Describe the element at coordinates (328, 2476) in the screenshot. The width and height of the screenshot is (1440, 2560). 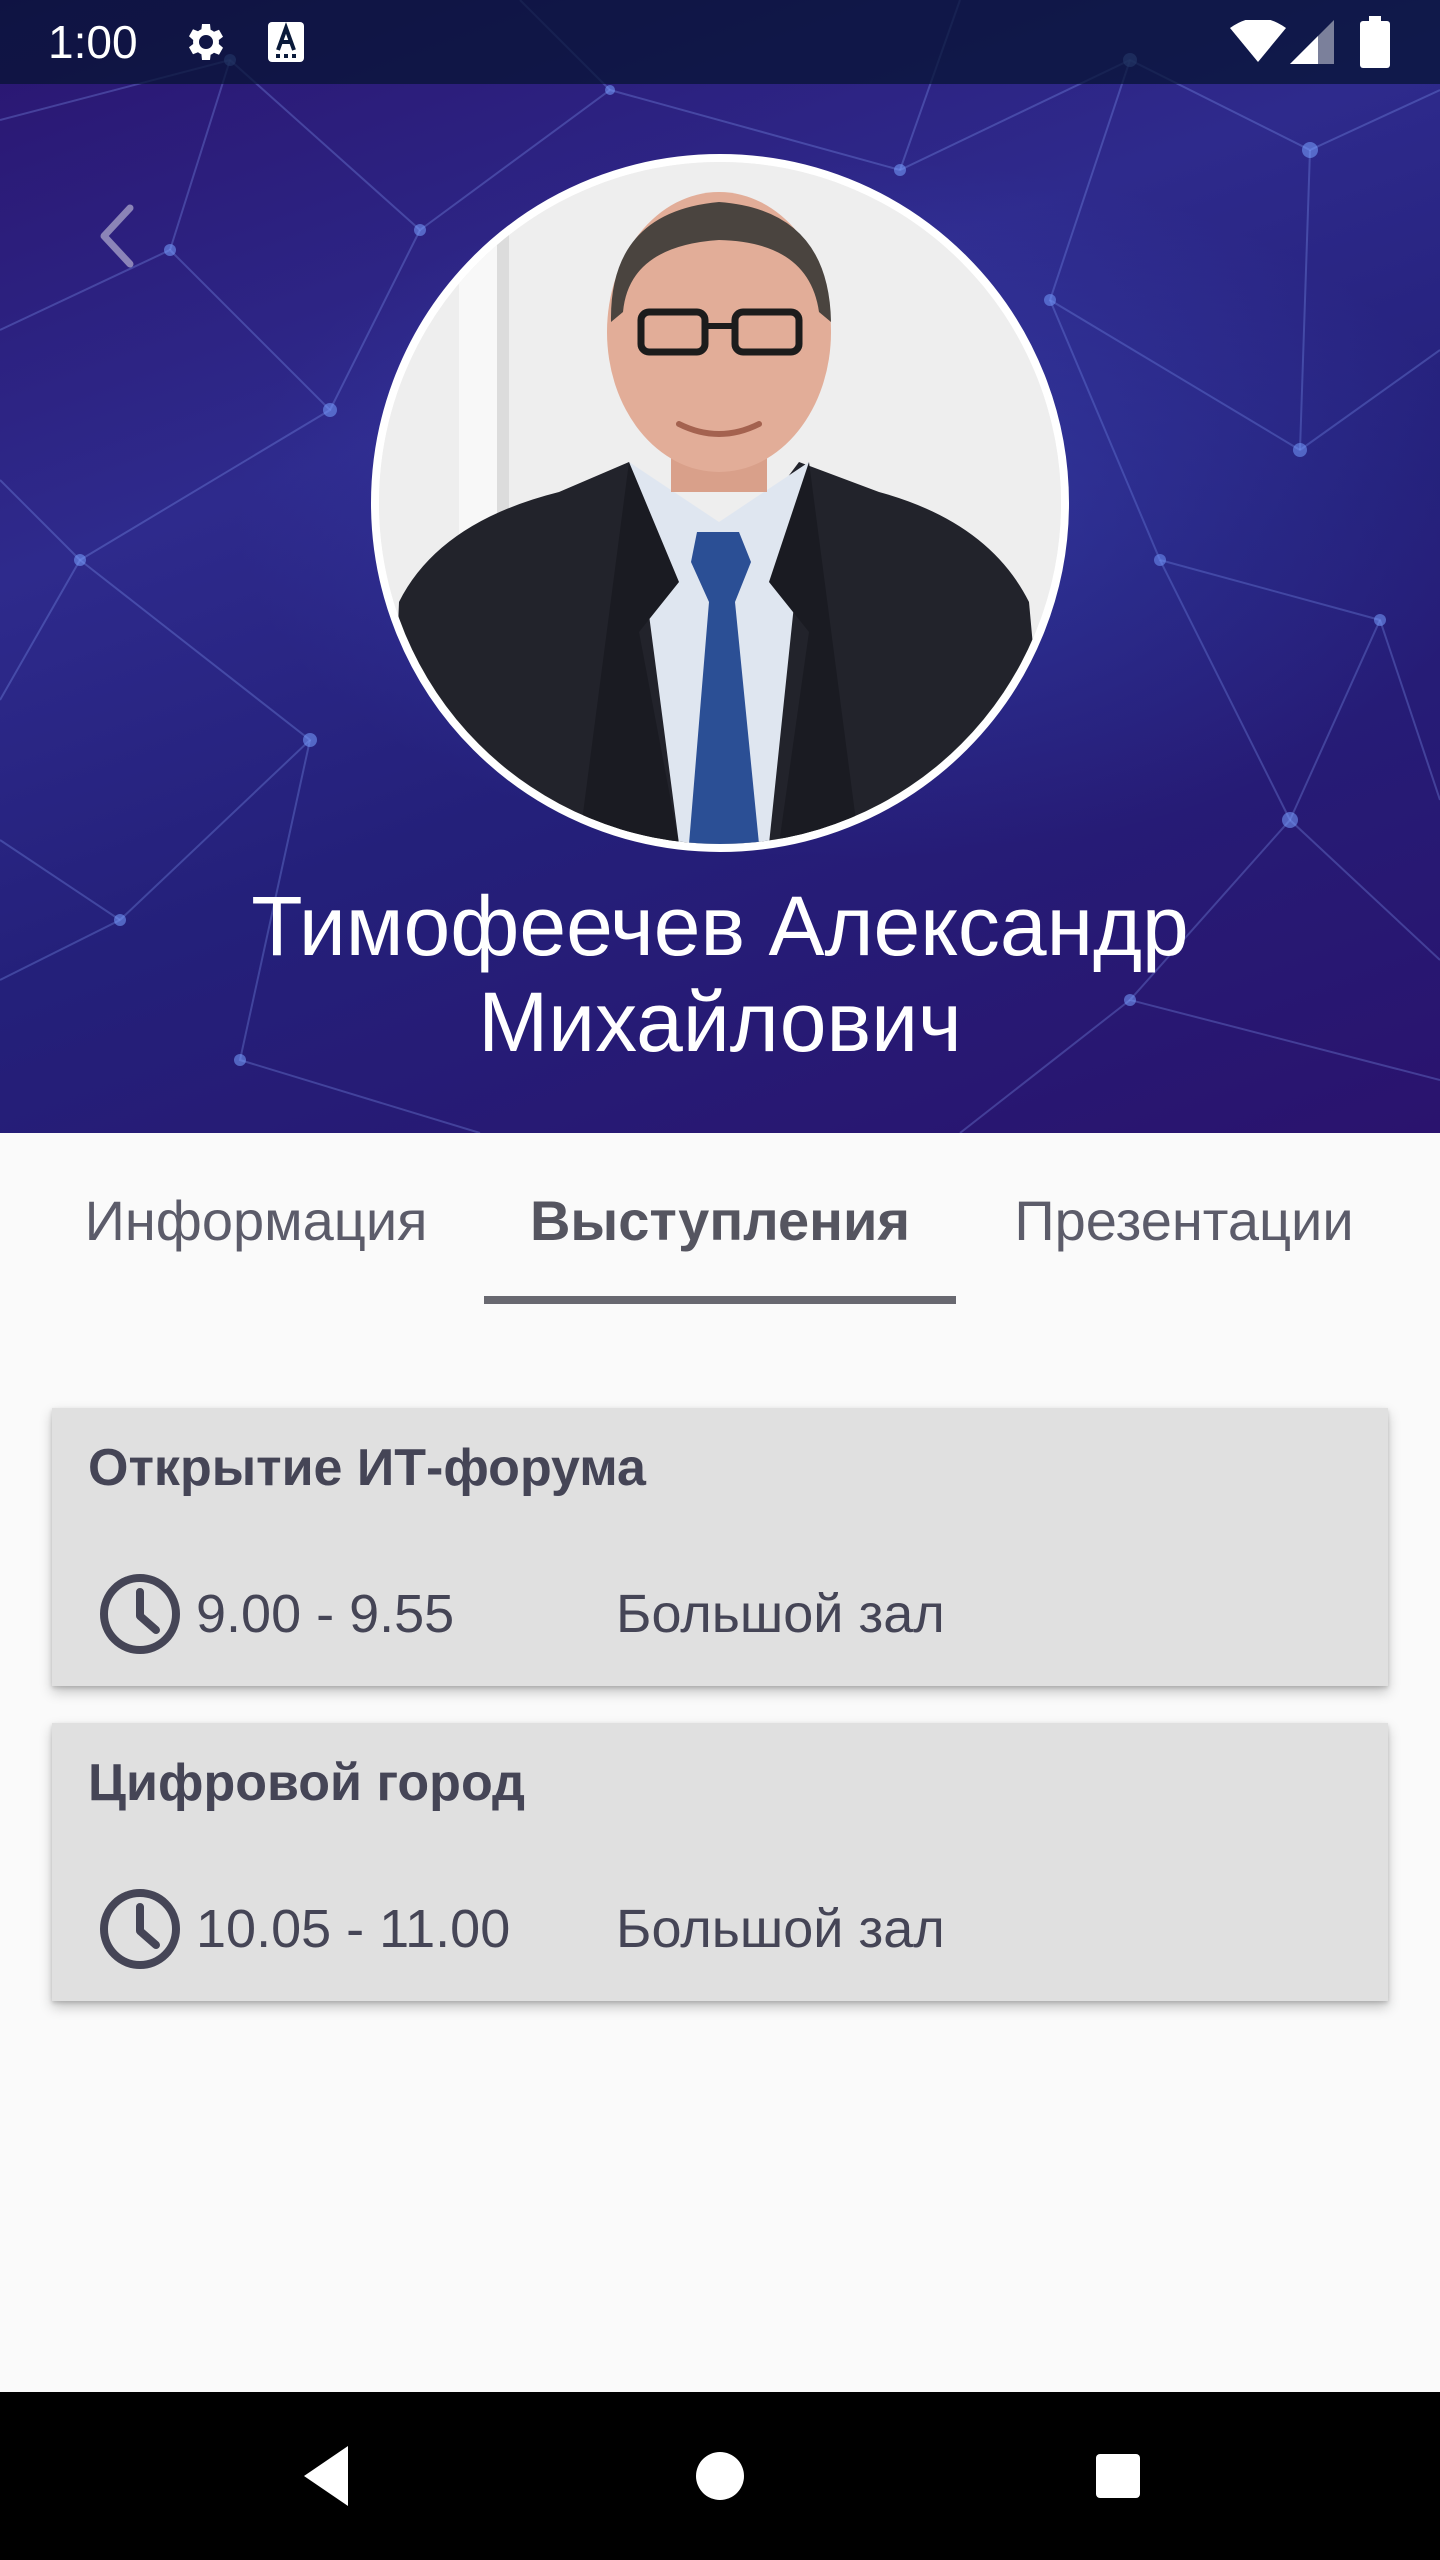
I see `nav-back-icon` at that location.